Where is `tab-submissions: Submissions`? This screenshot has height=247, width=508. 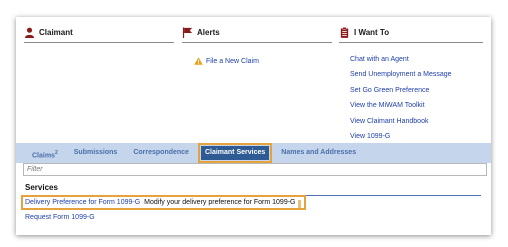
tab-submissions: Submissions is located at coordinates (96, 153).